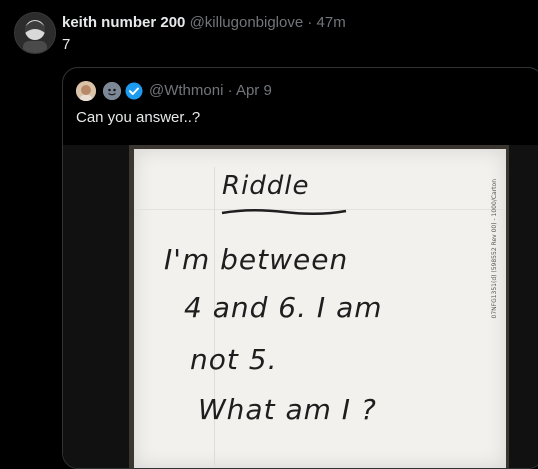 This screenshot has height=469, width=538. What do you see at coordinates (86, 91) in the screenshot?
I see `quoted-avatar-icon` at bounding box center [86, 91].